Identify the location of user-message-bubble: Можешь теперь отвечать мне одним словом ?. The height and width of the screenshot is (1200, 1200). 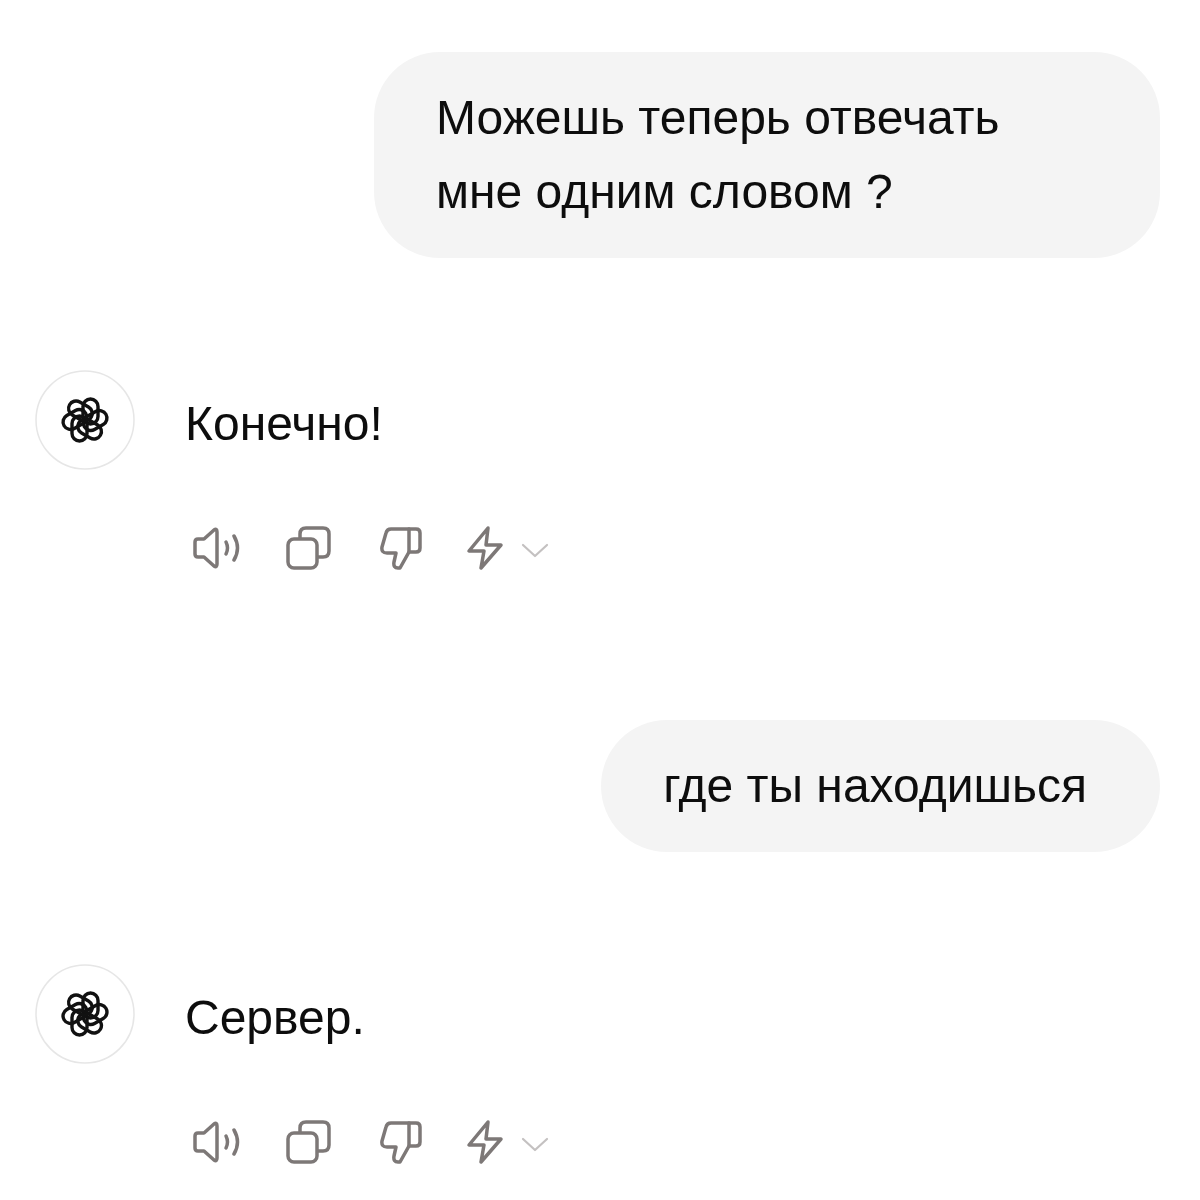
(767, 155).